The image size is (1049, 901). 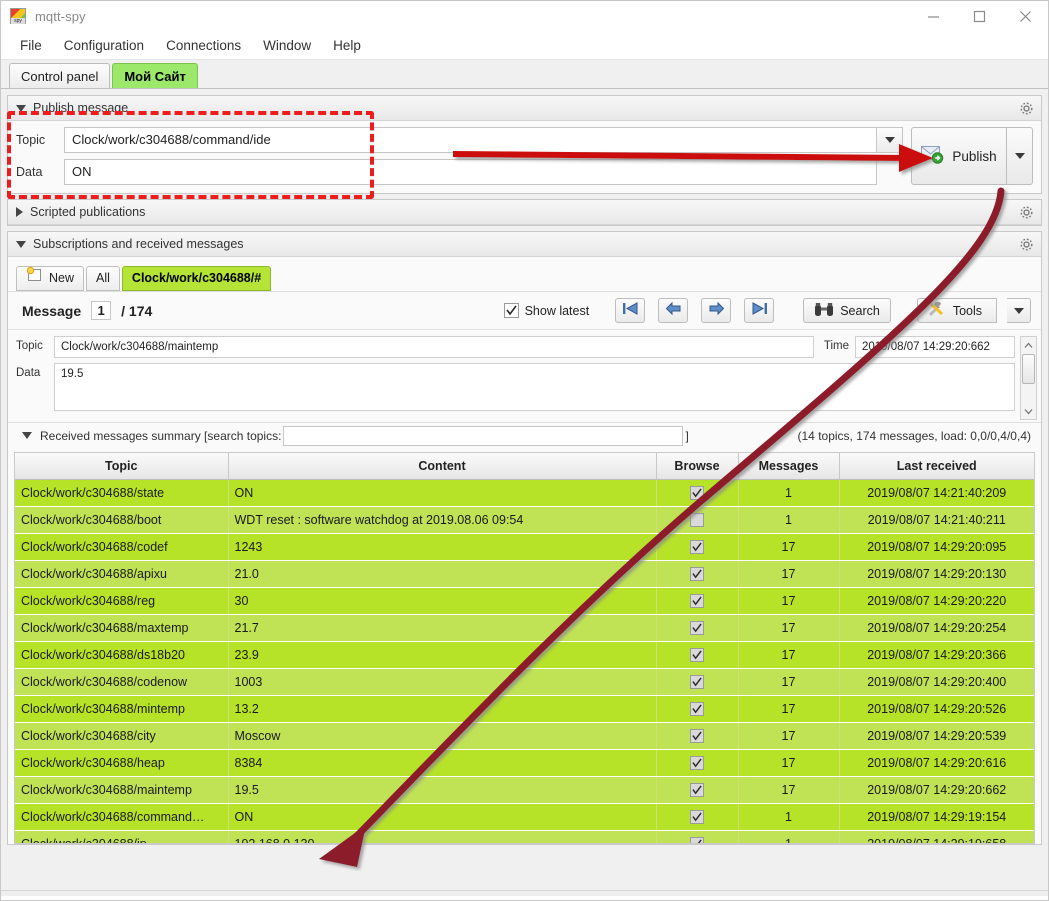 What do you see at coordinates (104, 45) in the screenshot?
I see `menu-item-configuration: Configuration` at bounding box center [104, 45].